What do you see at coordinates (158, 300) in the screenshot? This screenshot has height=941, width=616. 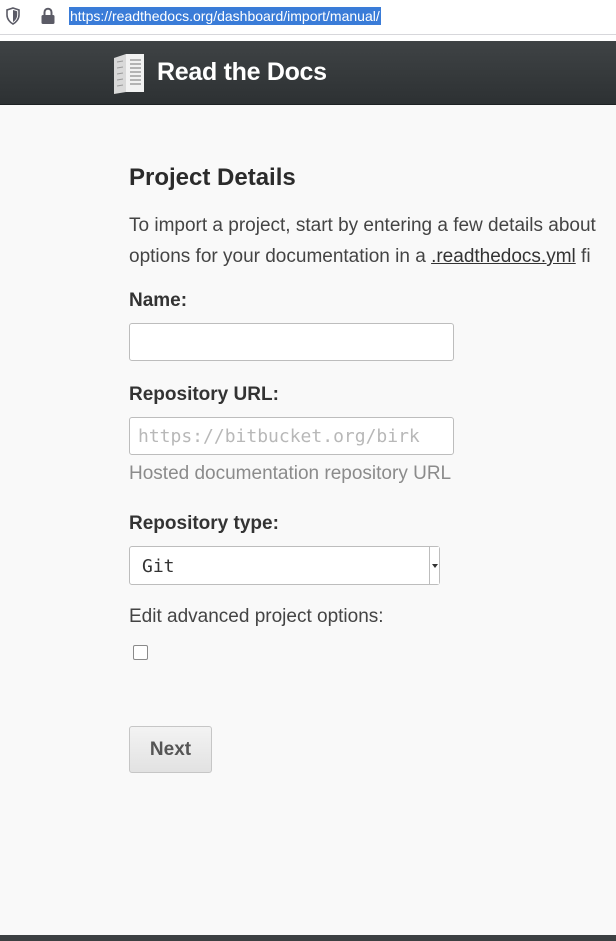 I see `name-label: Name:` at bounding box center [158, 300].